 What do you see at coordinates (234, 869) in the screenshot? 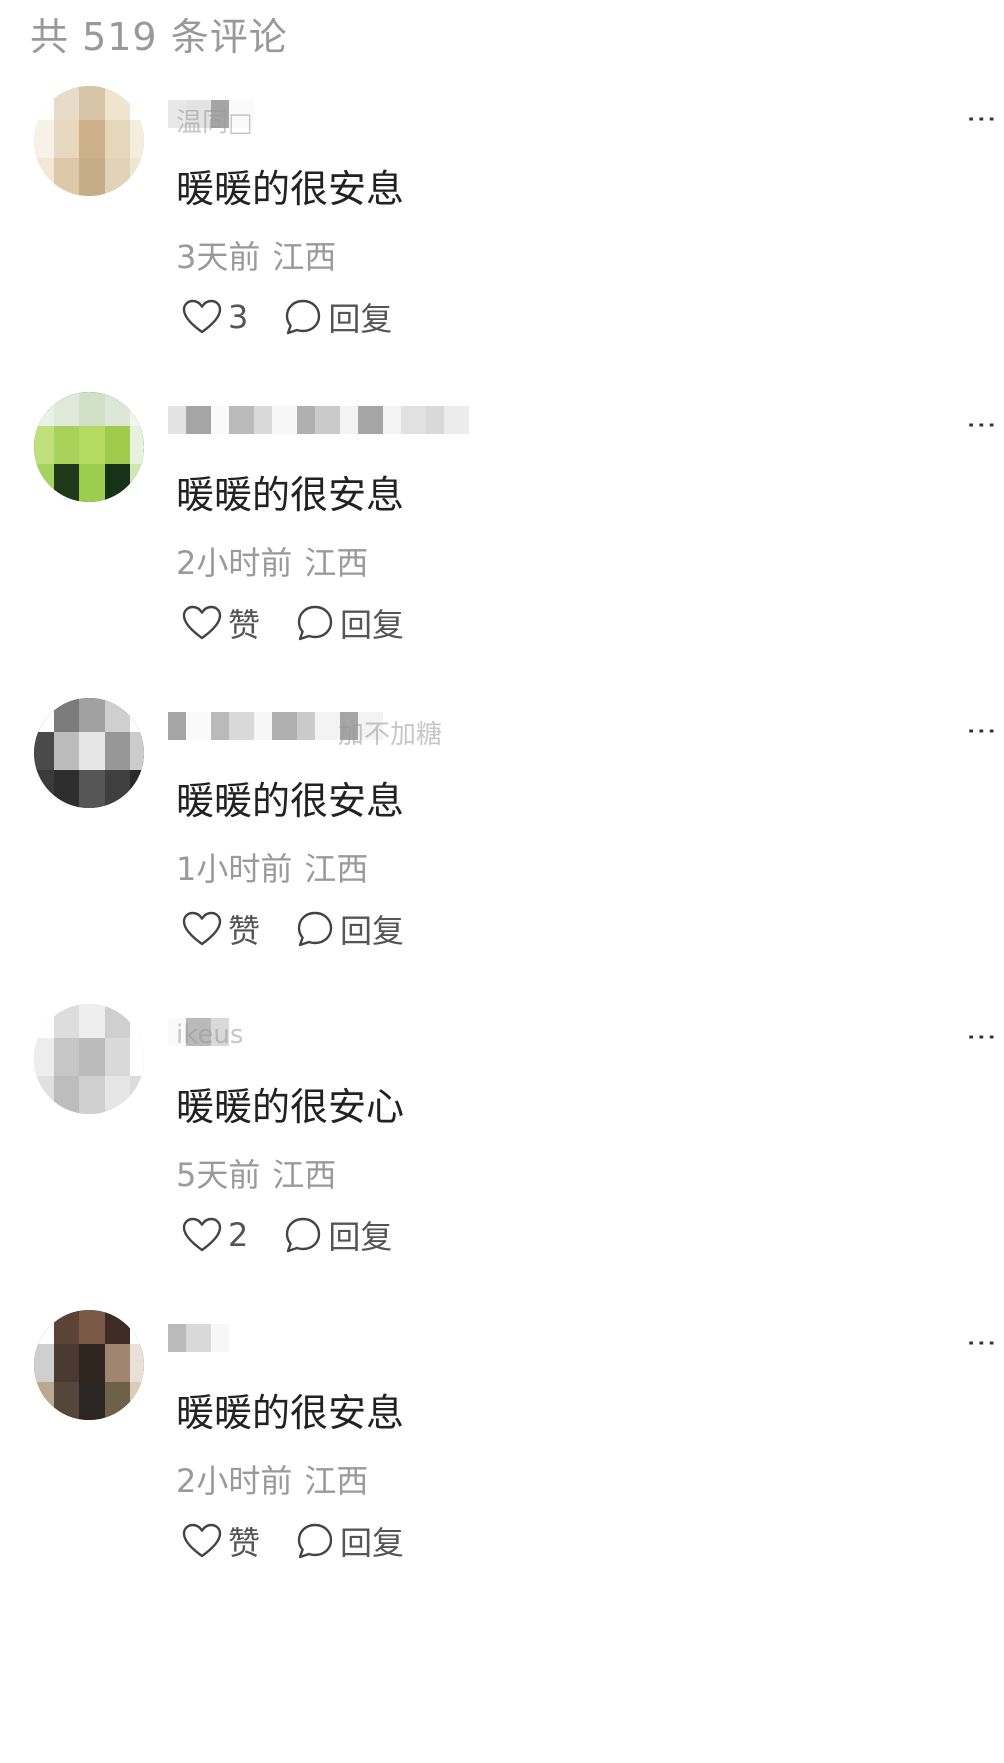
I see `comment-time: 1小时前` at bounding box center [234, 869].